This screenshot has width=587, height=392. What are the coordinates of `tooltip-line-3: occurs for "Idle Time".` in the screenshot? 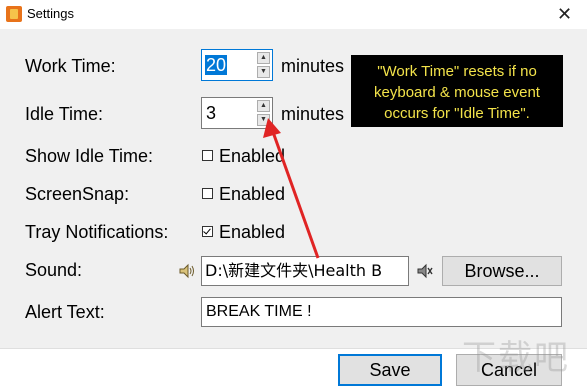 It's located at (457, 113).